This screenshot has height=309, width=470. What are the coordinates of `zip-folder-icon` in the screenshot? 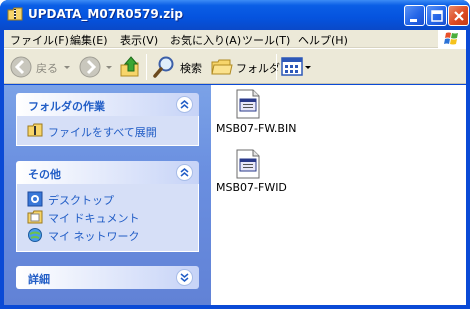 It's located at (15, 14).